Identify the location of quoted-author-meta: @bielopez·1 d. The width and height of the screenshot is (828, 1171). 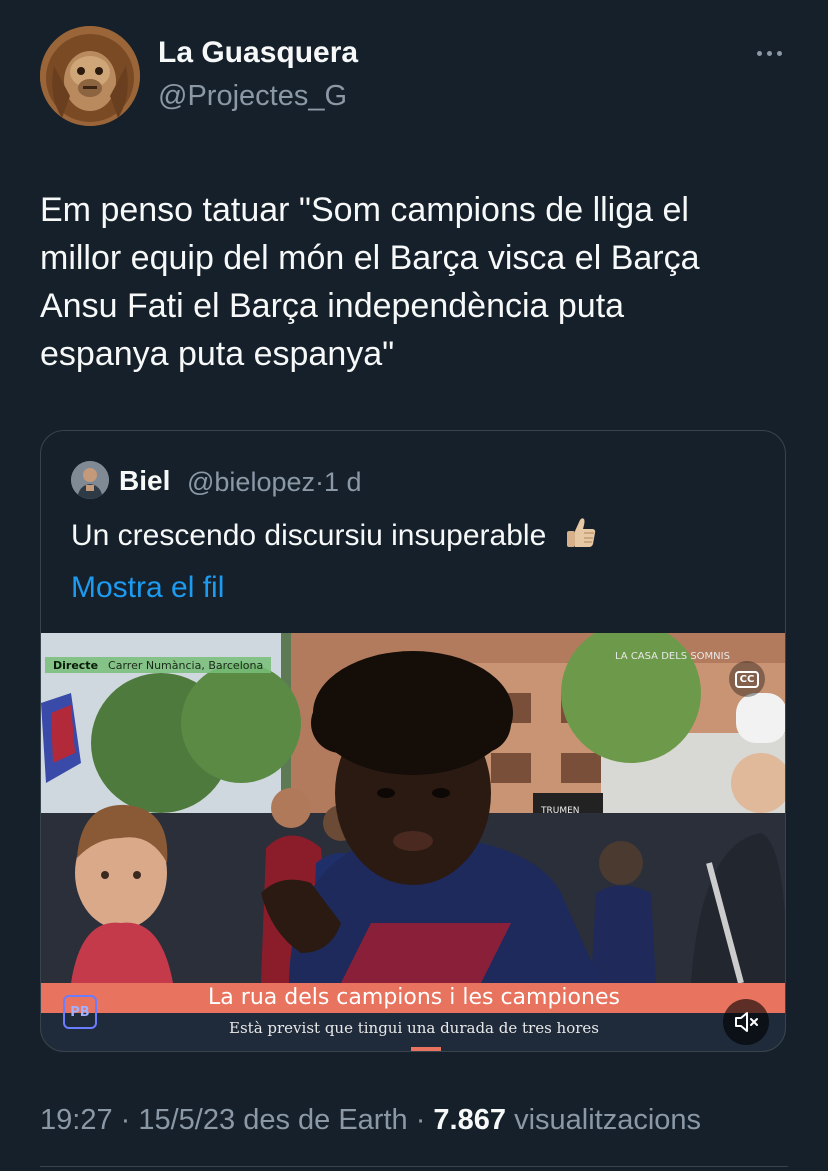
(274, 482).